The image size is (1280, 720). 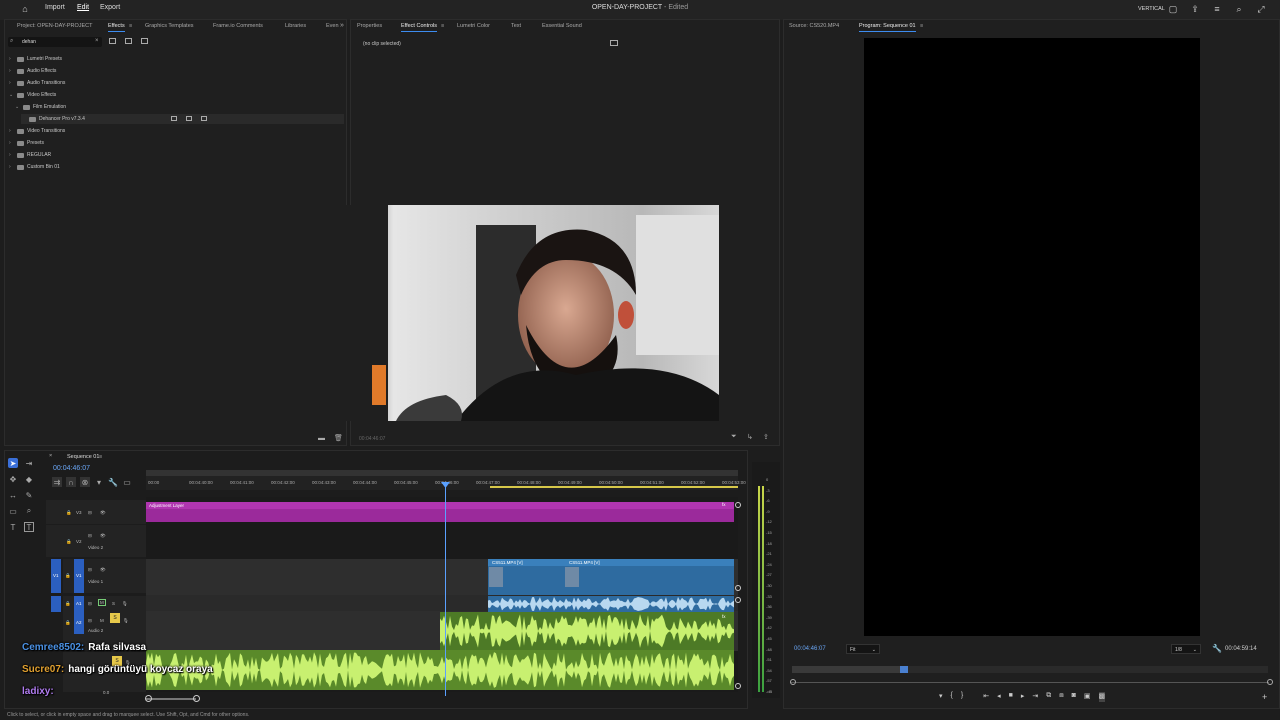 What do you see at coordinates (587, 631) in the screenshot?
I see `audio-clip-a2: fx` at bounding box center [587, 631].